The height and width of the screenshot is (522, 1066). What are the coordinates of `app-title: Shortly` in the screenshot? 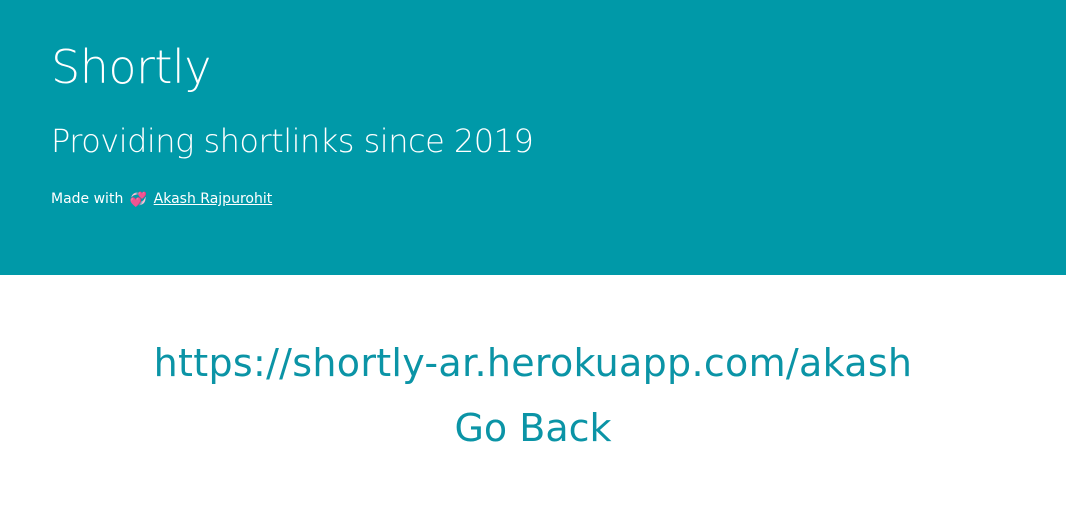 It's located at (131, 67).